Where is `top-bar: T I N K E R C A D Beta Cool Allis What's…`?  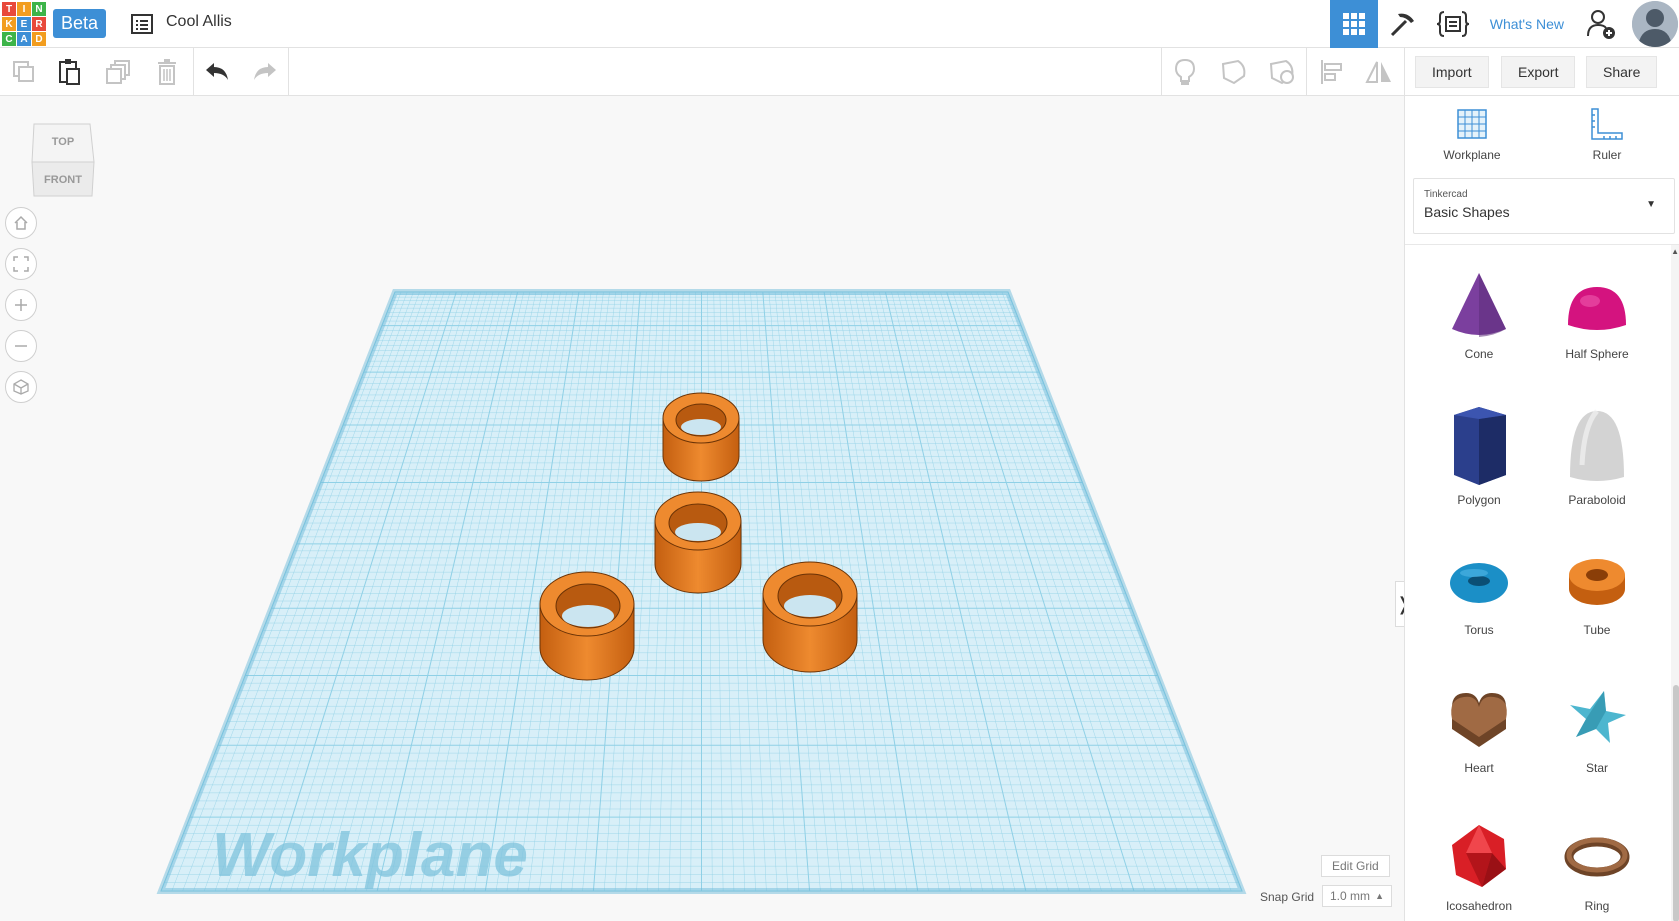 top-bar: T I N K E R C A D Beta Cool Allis What's… is located at coordinates (839, 24).